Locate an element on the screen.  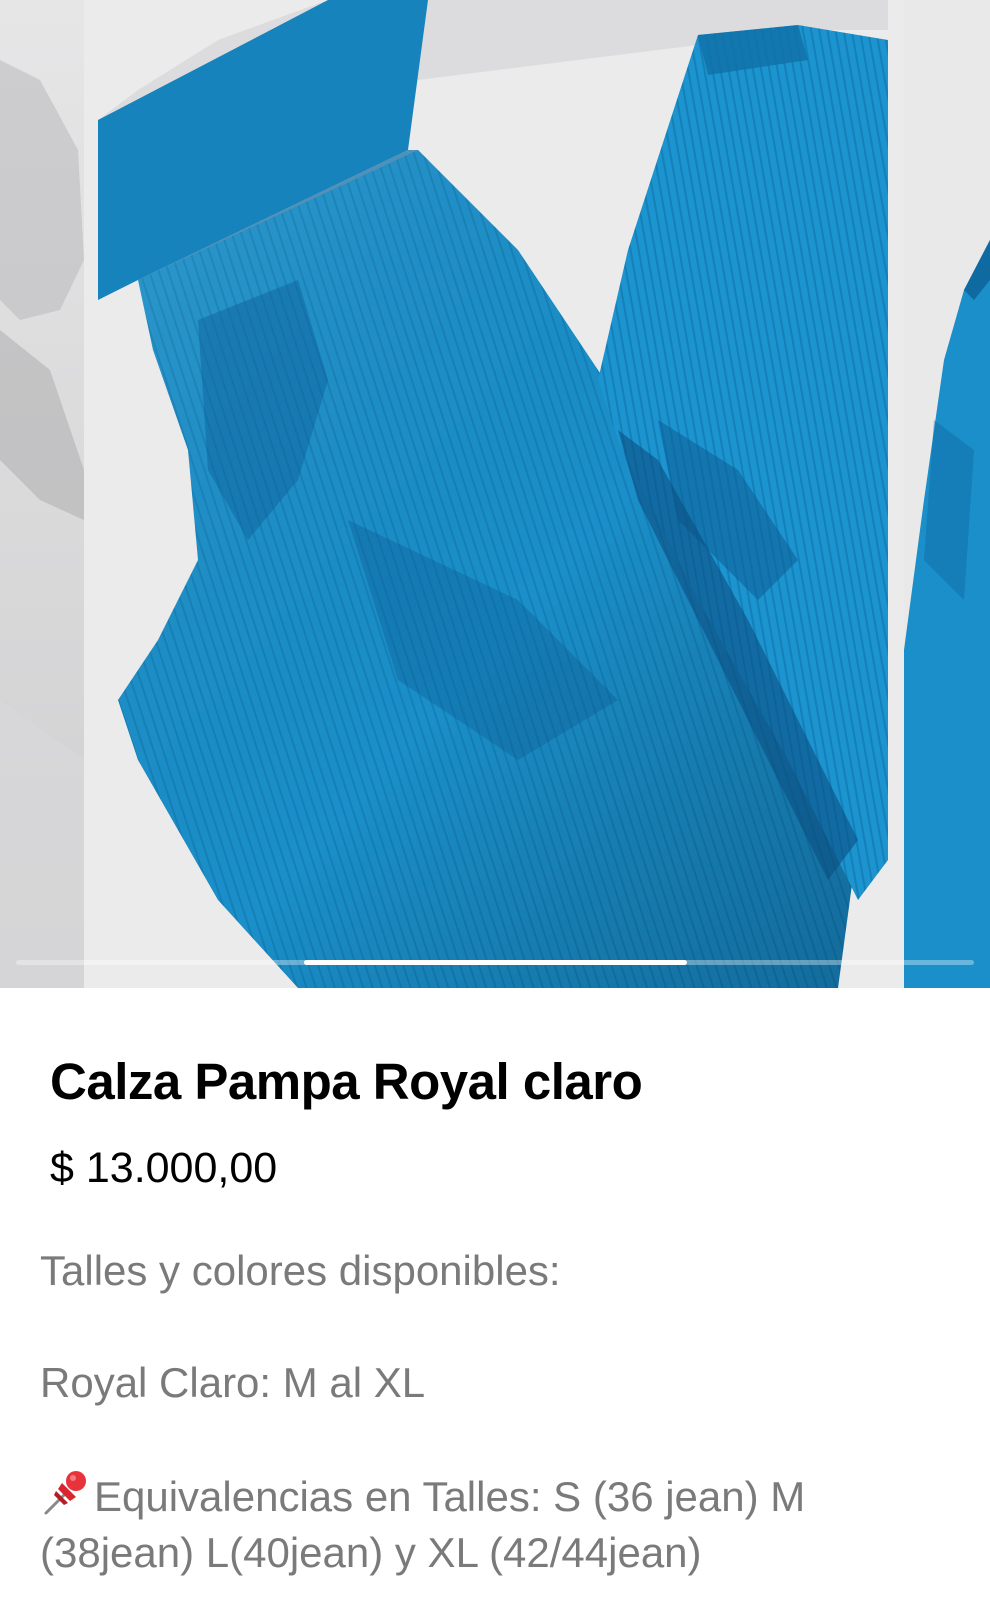
product-title: Calza Pampa Royal claro is located at coordinates (346, 1081).